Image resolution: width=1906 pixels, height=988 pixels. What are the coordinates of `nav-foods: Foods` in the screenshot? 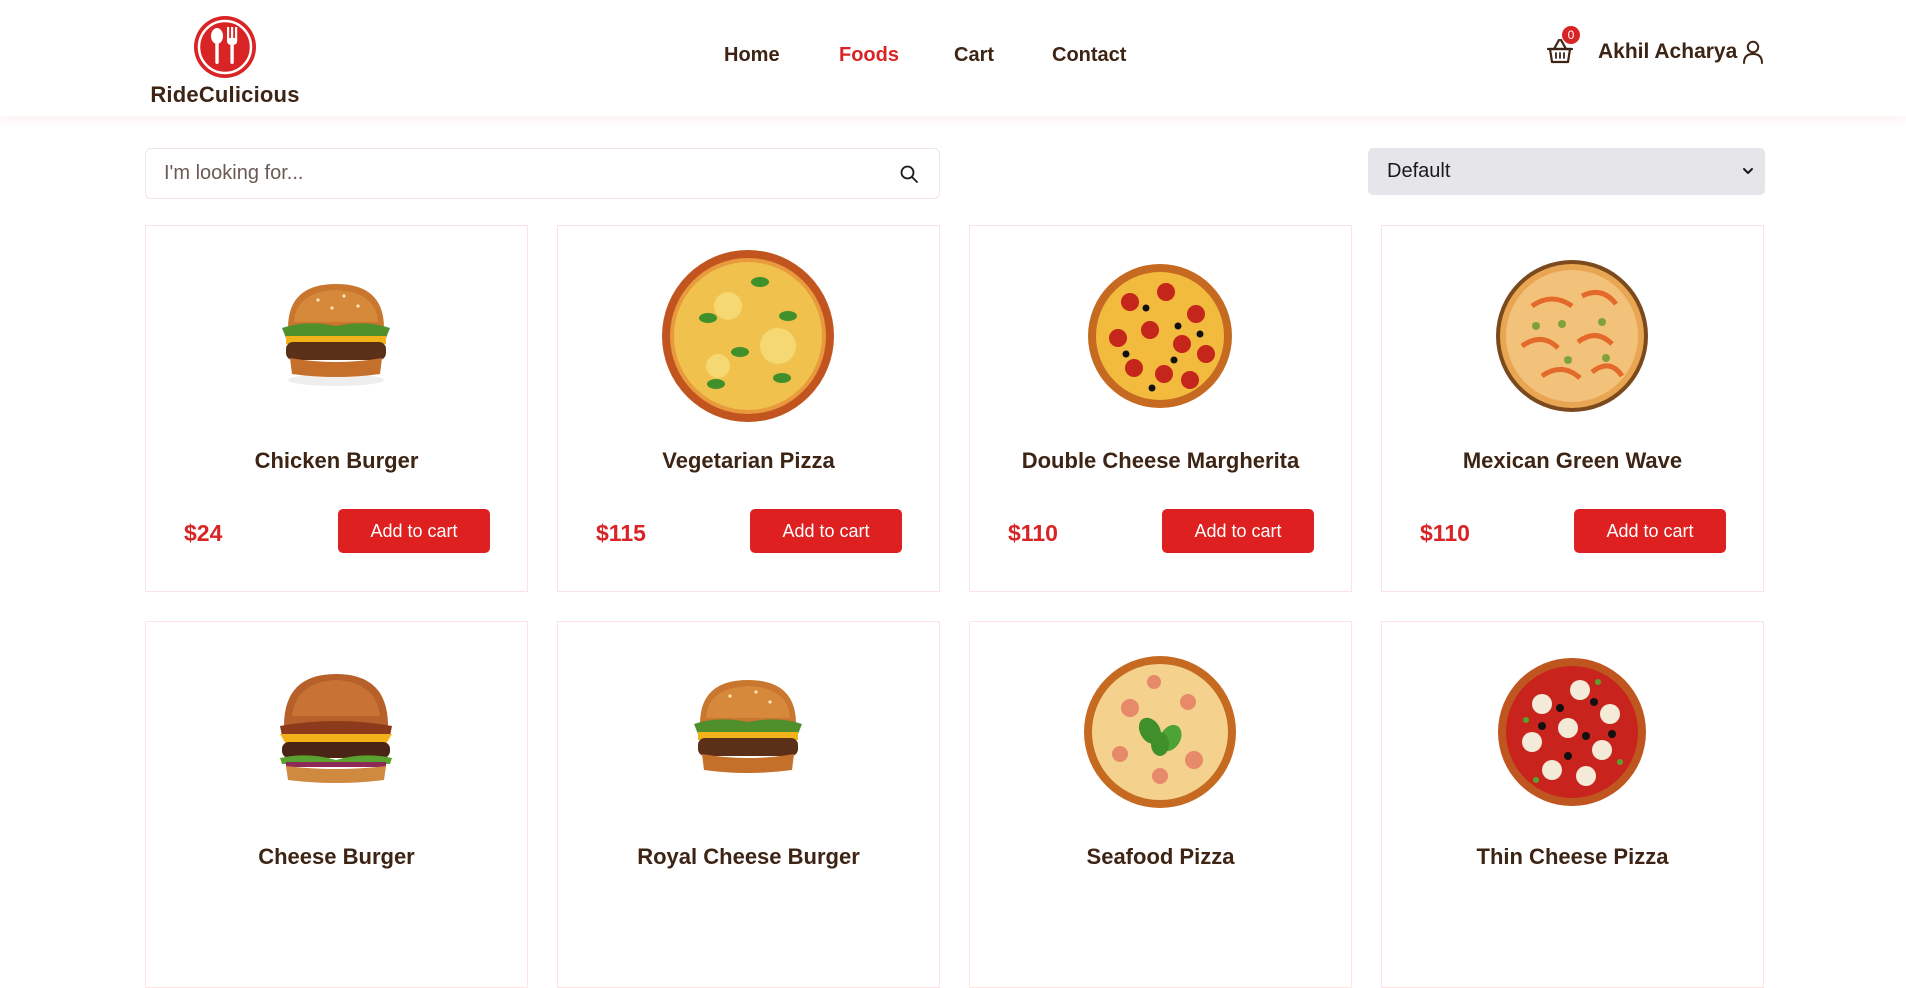 It's located at (874, 55).